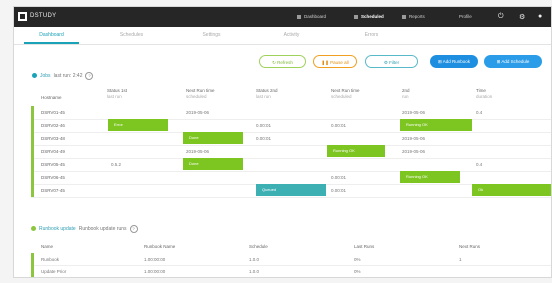 Image resolution: width=552 pixels, height=283 pixels. I want to click on row-hostname: DSRV02-46, so click(53, 125).